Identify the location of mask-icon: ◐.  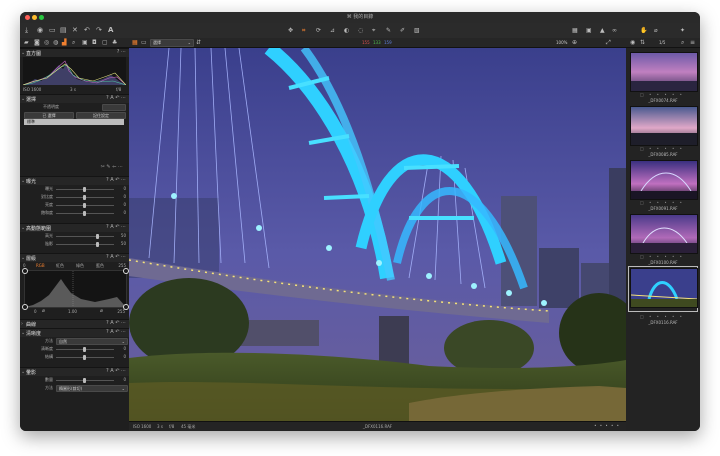
(346, 30).